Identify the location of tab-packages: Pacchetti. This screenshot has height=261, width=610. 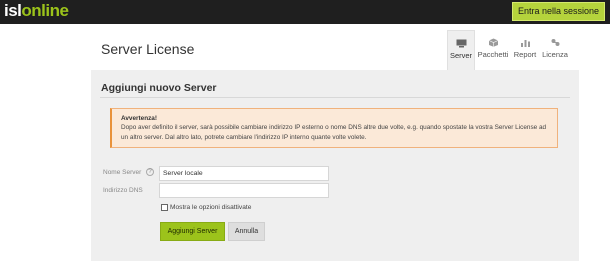
(493, 50).